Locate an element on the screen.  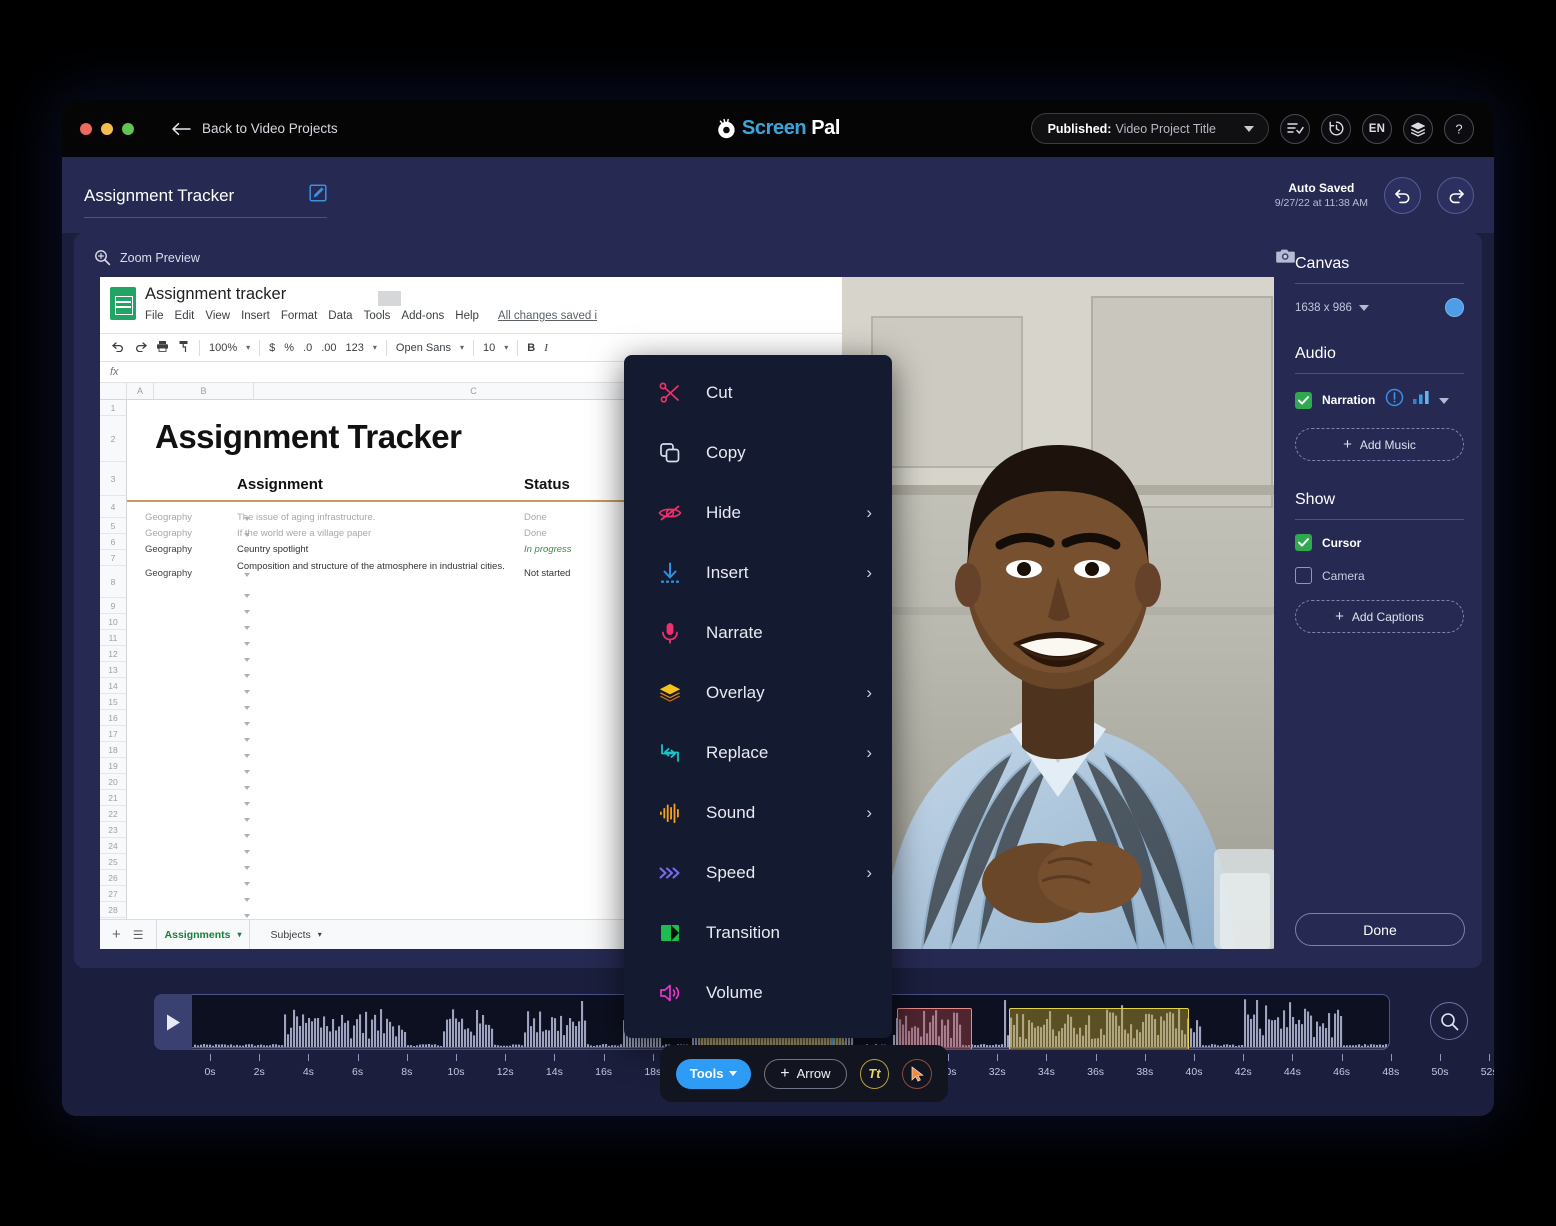
all-sheets-button: ☰ is located at coordinates (138, 935).